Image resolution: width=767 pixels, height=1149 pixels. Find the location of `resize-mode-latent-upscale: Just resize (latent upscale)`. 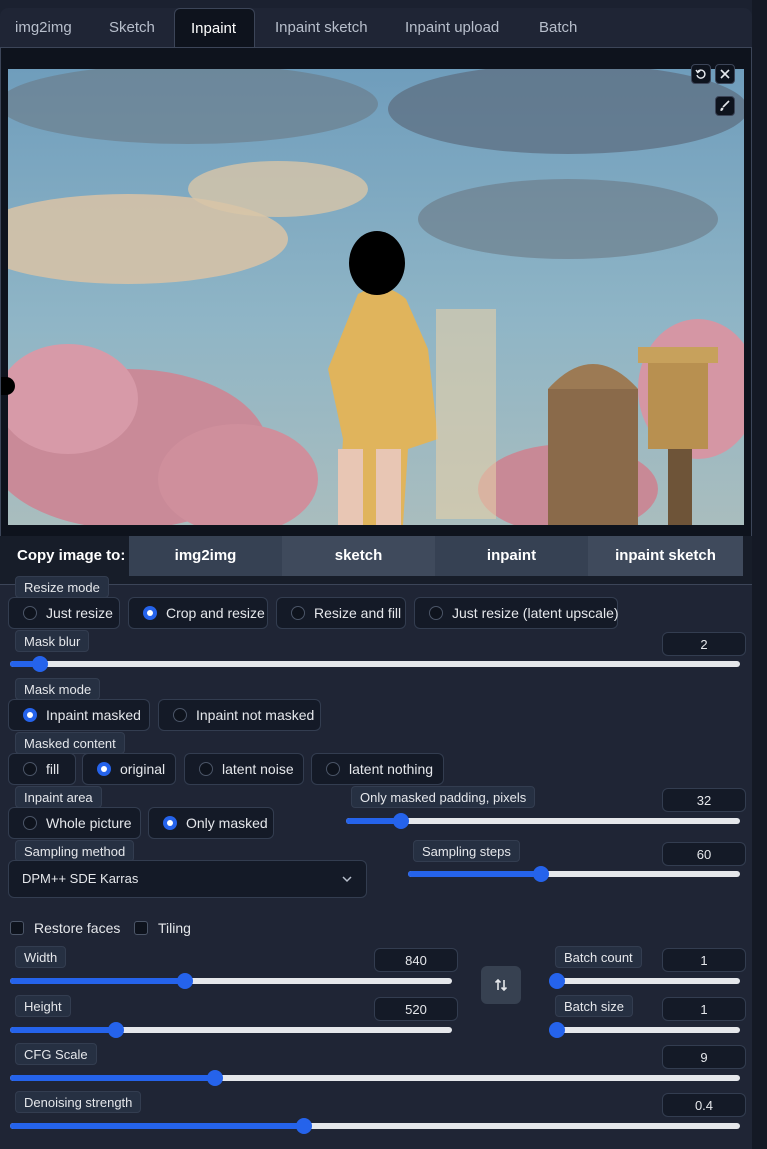

resize-mode-latent-upscale: Just resize (latent upscale) is located at coordinates (516, 613).